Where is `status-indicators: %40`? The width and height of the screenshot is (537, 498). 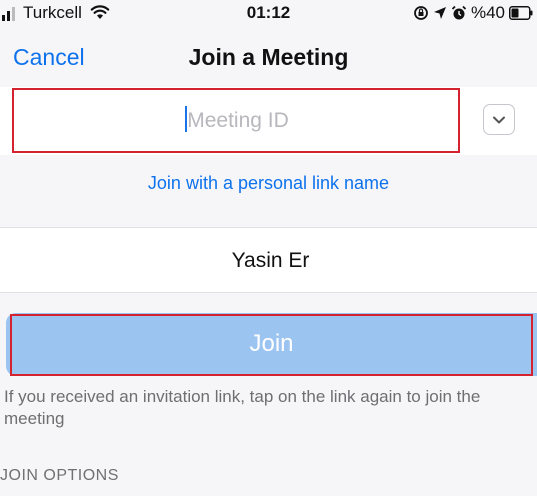
status-indicators: %40 is located at coordinates (473, 13).